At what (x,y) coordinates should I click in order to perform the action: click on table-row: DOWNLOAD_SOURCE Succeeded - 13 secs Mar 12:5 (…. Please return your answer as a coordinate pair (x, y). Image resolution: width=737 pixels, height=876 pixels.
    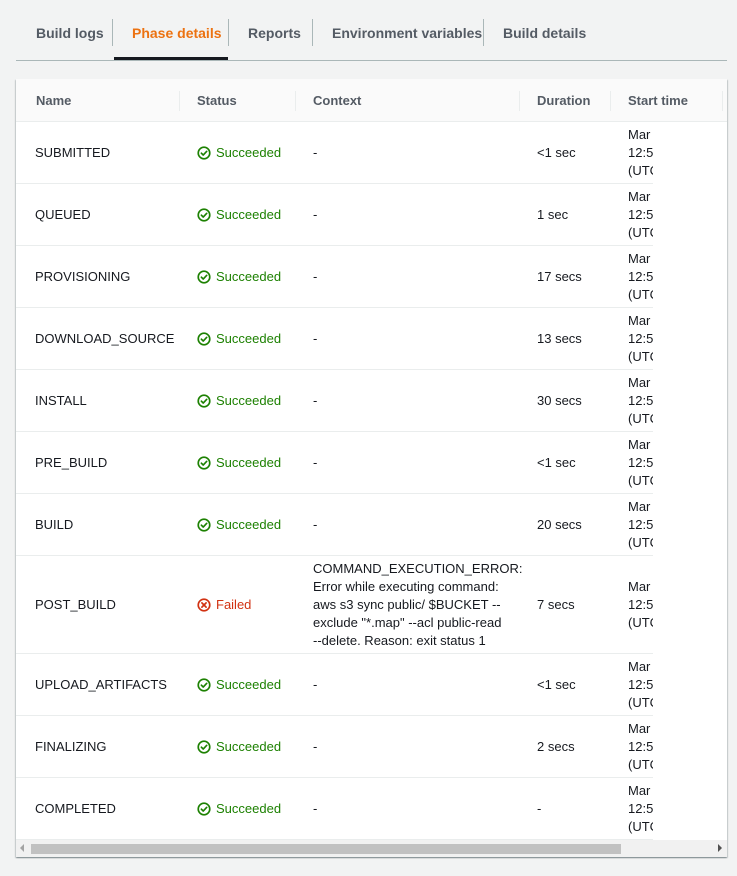
    Looking at the image, I should click on (334, 339).